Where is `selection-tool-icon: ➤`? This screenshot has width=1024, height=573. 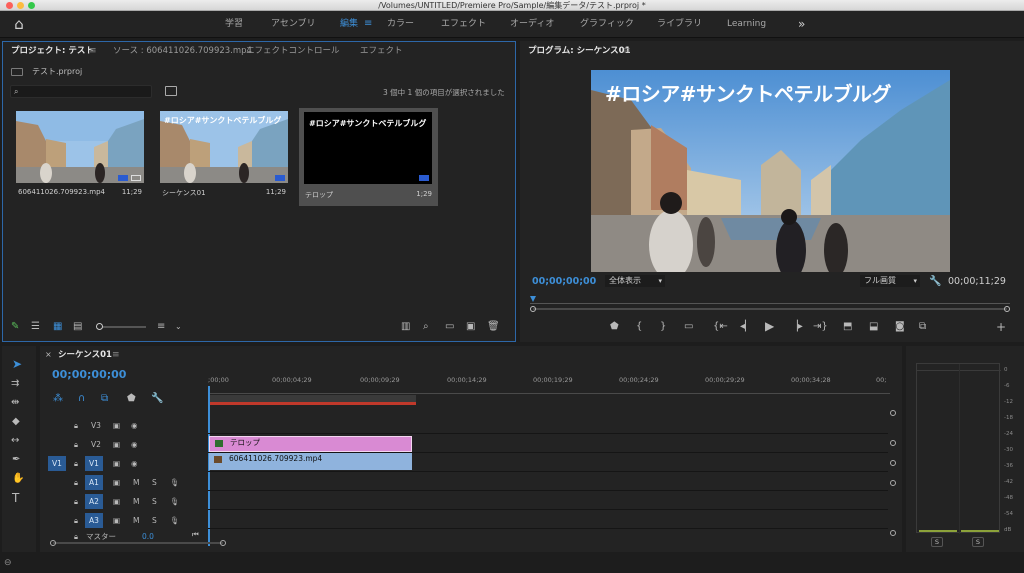 selection-tool-icon: ➤ is located at coordinates (17, 364).